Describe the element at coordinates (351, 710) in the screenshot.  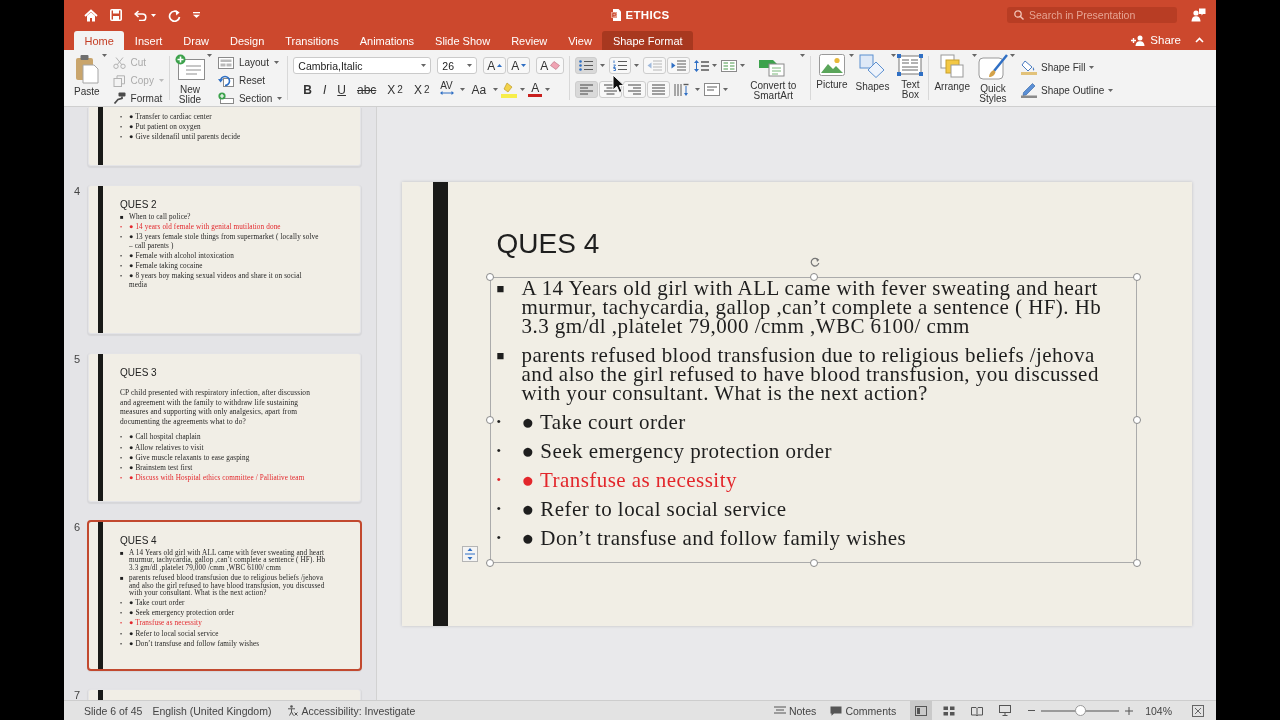
I see `accessibility-button: Accessibility: Investigate` at that location.